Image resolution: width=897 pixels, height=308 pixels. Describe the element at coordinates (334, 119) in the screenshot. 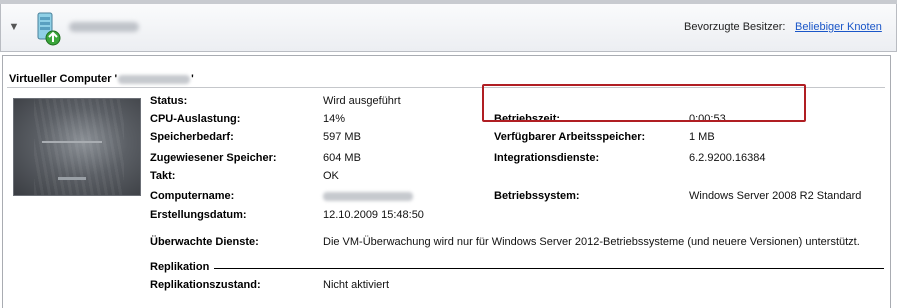

I see `cpu-value: 14%` at that location.